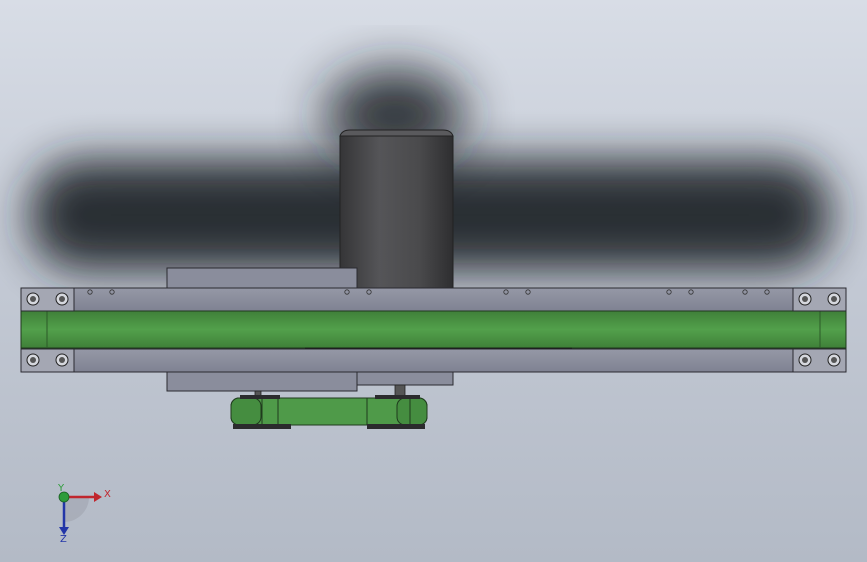  Describe the element at coordinates (61, 488) in the screenshot. I see `axis-y-label: Y` at that location.